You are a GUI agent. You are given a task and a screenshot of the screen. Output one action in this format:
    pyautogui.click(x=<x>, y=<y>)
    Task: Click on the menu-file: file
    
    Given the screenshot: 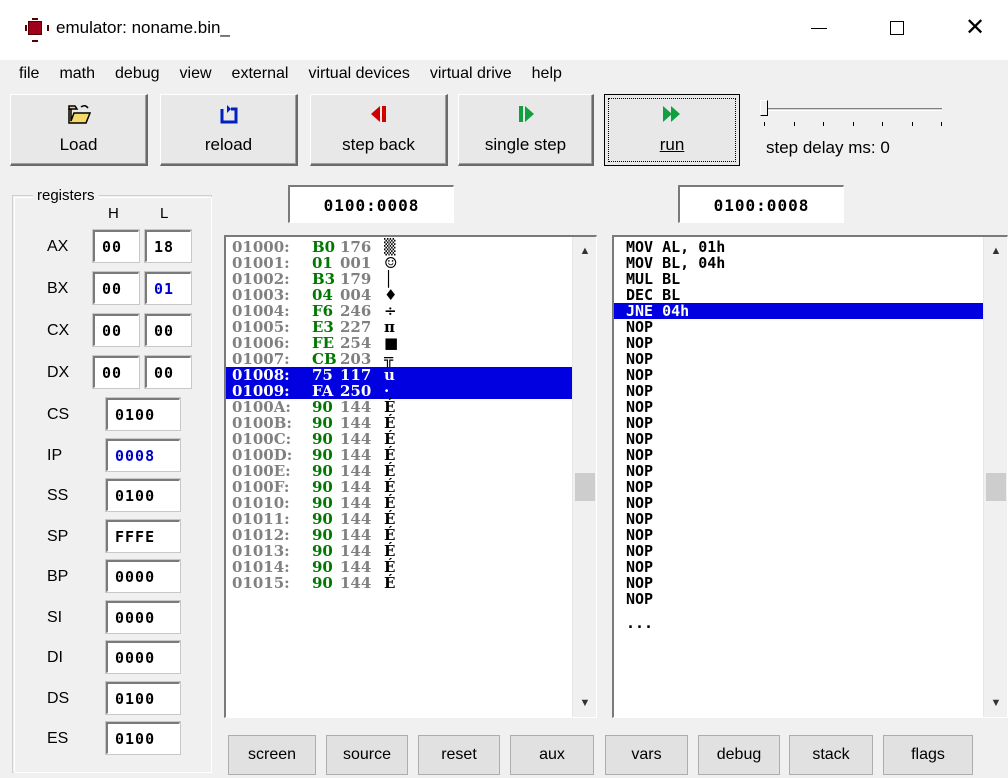 What is the action you would take?
    pyautogui.click(x=29, y=74)
    